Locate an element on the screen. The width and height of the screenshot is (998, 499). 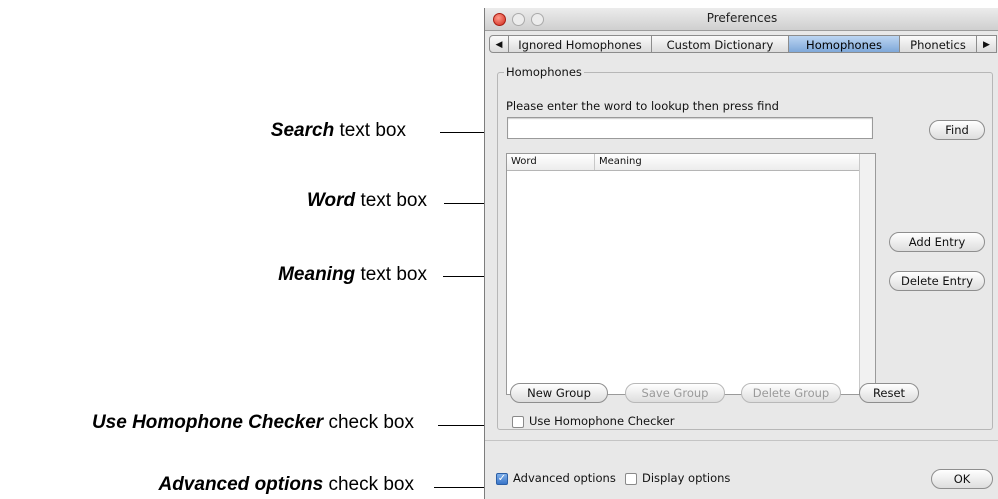
table-header: Word Meaning is located at coordinates (683, 162).